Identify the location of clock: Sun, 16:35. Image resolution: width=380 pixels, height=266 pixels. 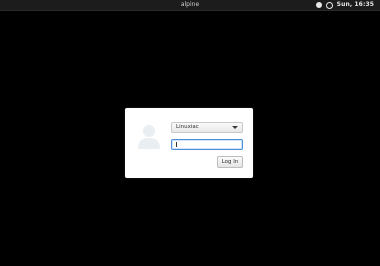
(355, 4).